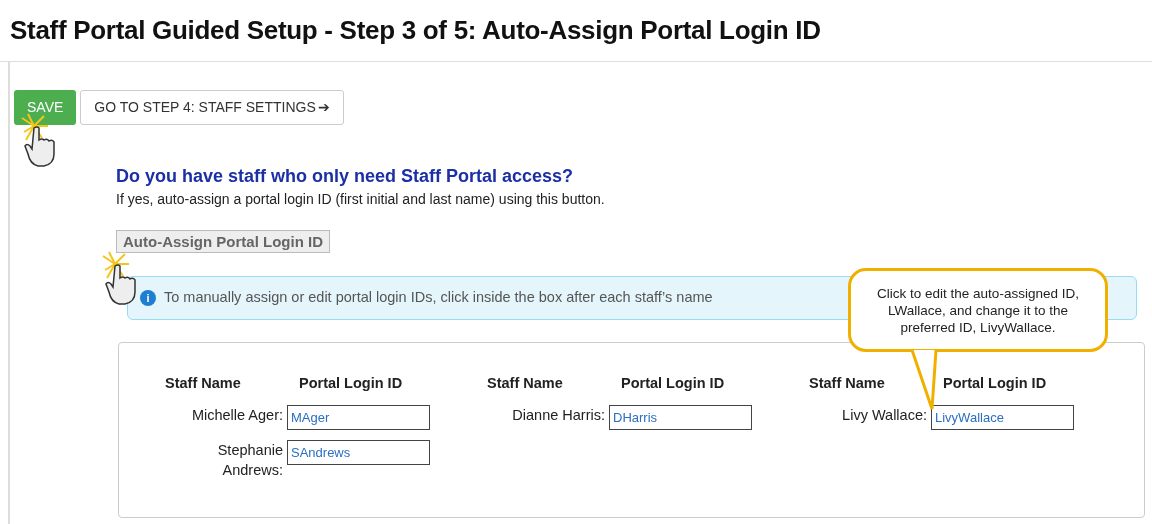 Image resolution: width=1152 pixels, height=524 pixels. I want to click on staff-name: Stephanie Andrews:, so click(250, 460).